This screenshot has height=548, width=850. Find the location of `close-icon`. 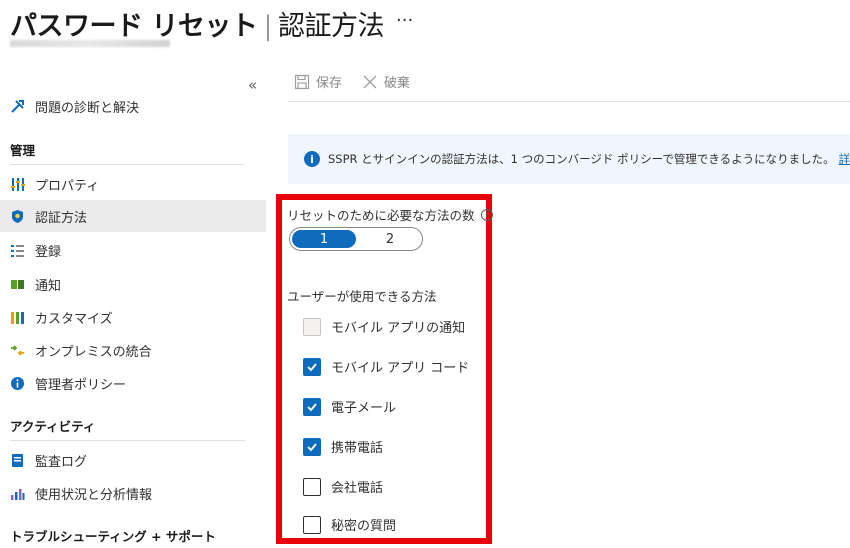

close-icon is located at coordinates (370, 81).